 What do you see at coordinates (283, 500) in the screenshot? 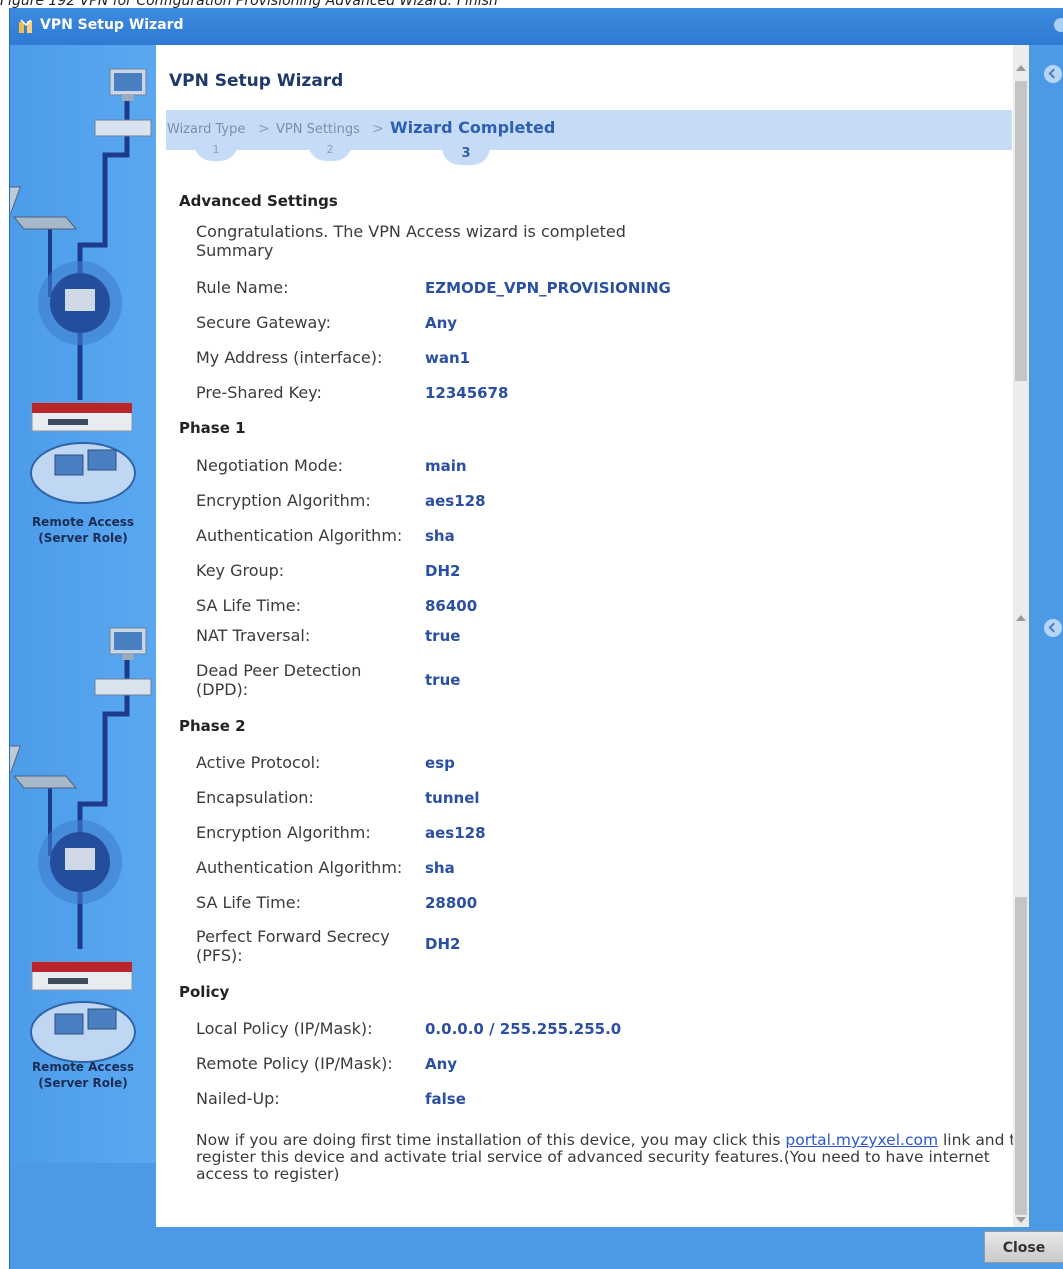
I see `phase1-row-label: Encryption Algorithm:` at bounding box center [283, 500].